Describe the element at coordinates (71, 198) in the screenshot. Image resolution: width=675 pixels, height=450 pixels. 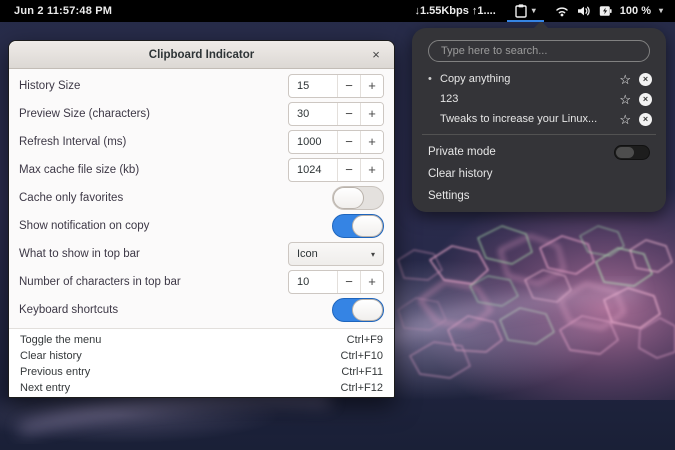
I see `setting-label: Cache only favorites` at that location.